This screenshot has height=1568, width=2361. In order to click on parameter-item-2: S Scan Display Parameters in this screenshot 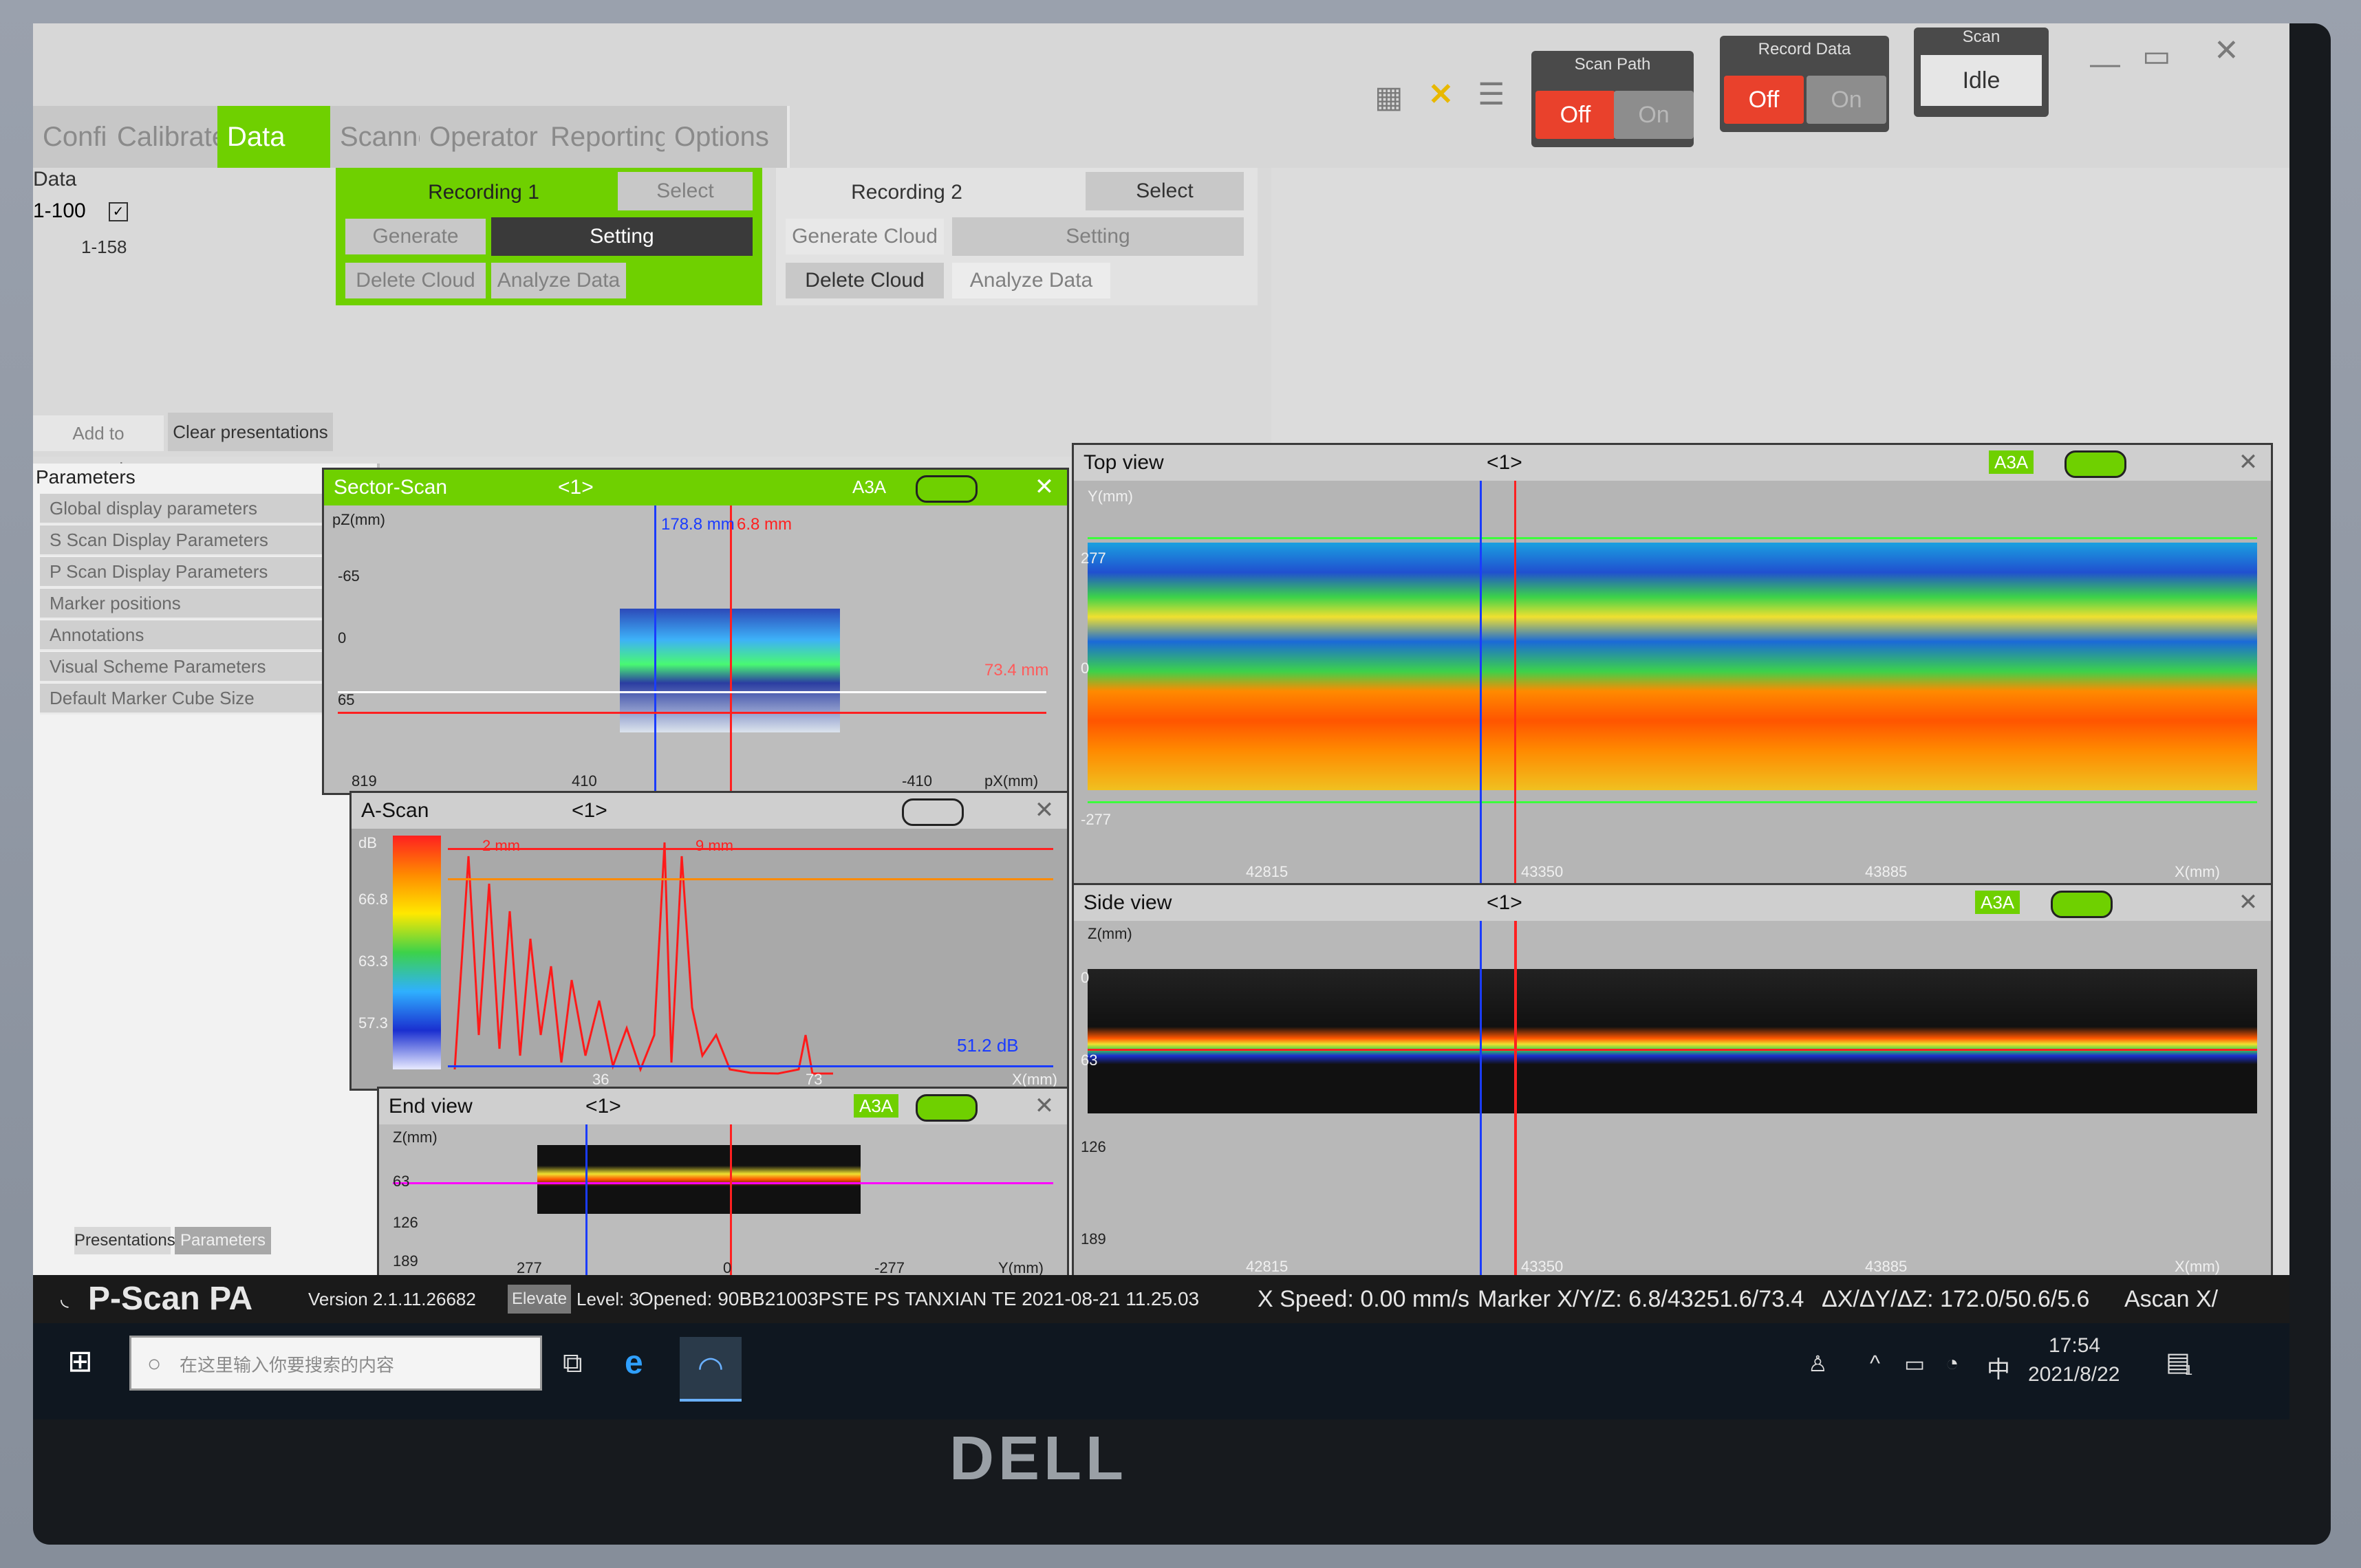, I will do `click(199, 540)`.